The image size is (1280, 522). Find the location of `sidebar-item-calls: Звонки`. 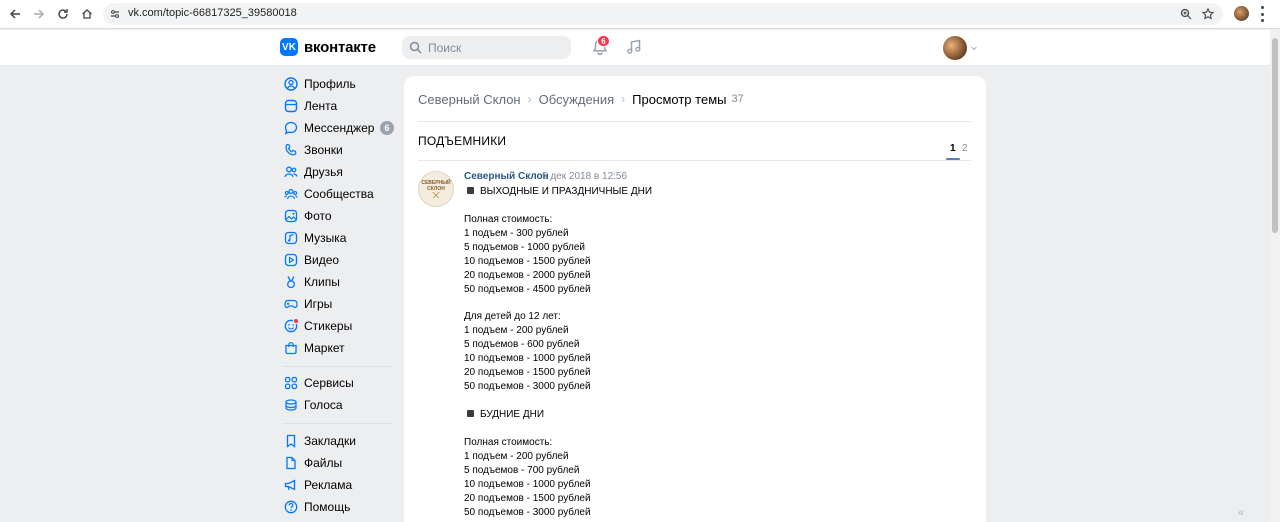

sidebar-item-calls: Звонки is located at coordinates (338, 150).